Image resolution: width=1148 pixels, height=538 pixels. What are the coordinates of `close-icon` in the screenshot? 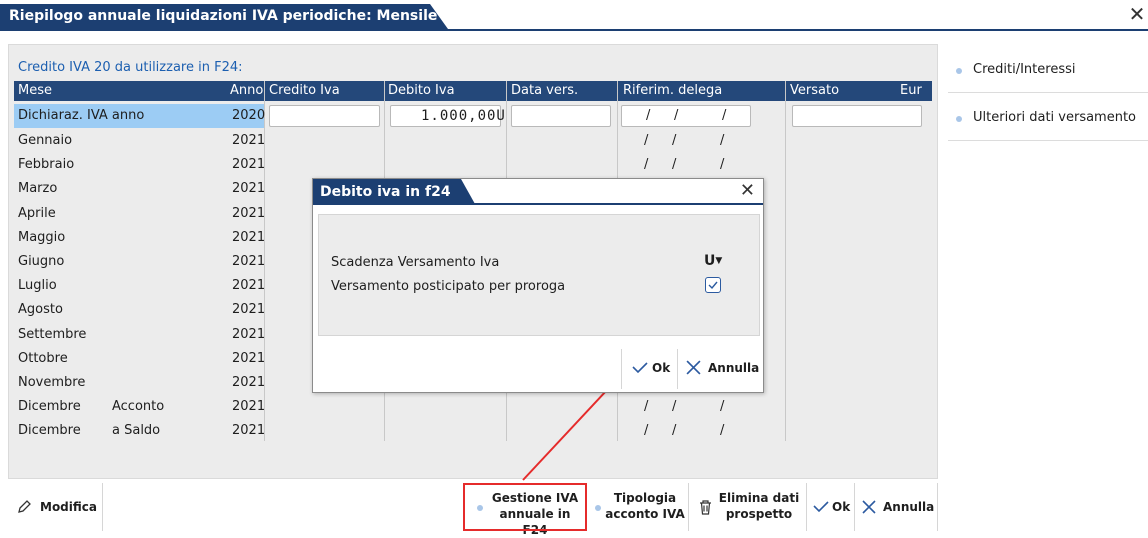 It's located at (693, 367).